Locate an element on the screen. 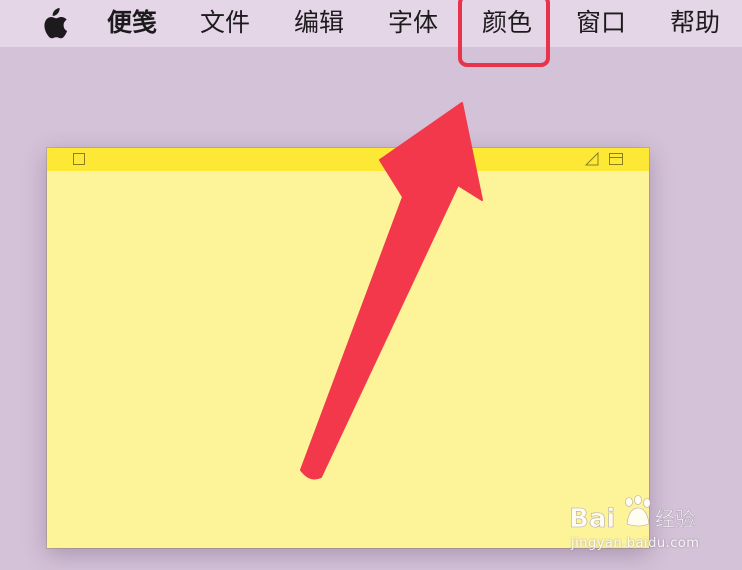  svg-text: Bai is located at coordinates (592, 519).